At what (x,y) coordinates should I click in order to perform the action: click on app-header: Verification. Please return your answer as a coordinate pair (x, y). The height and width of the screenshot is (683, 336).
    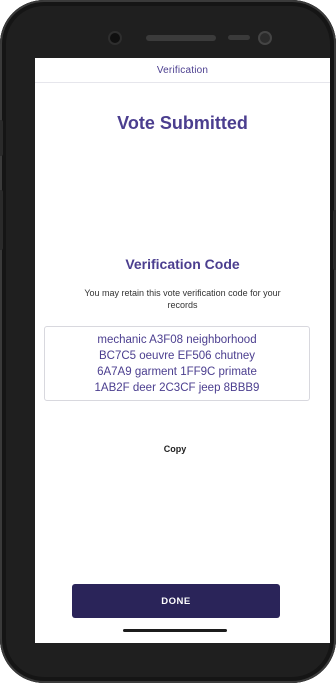
    Looking at the image, I should click on (182, 70).